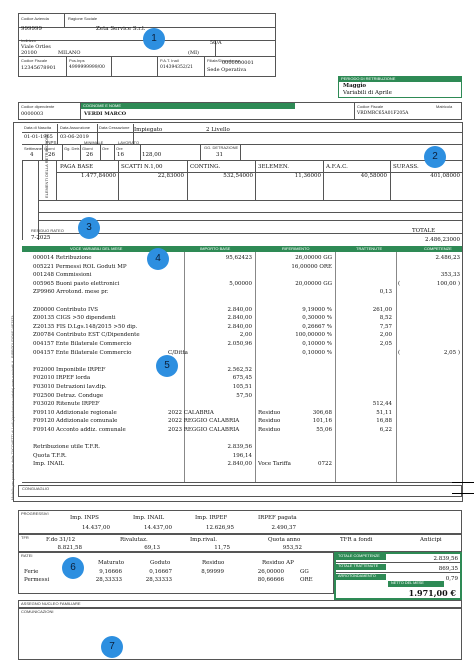 The height and width of the screenshot is (670, 474). I want to click on tfr-value: 8.821,58, so click(70, 548).